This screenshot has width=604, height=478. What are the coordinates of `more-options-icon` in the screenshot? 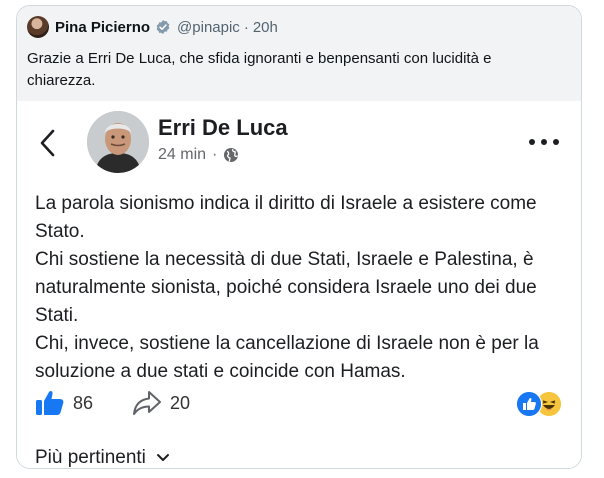 It's located at (544, 142).